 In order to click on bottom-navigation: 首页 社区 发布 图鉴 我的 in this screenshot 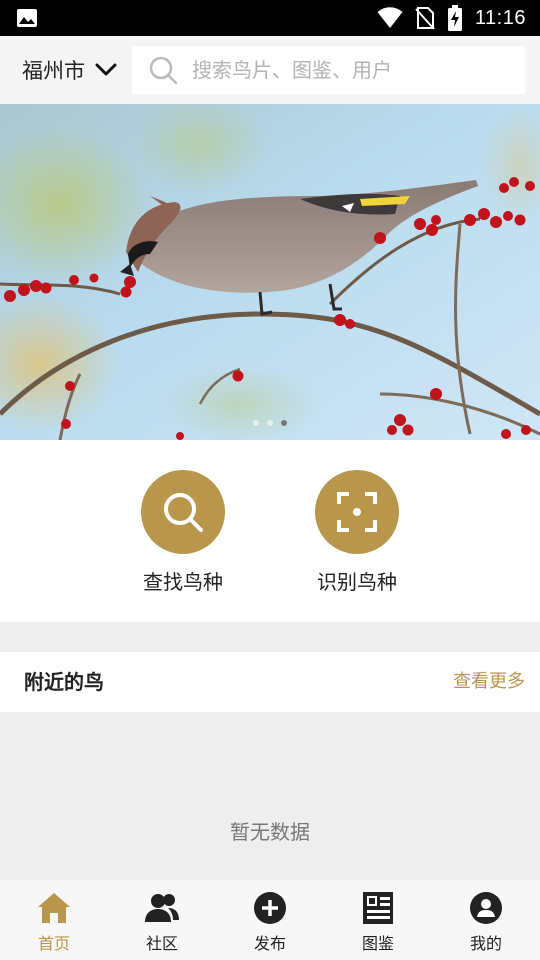, I will do `click(270, 920)`.